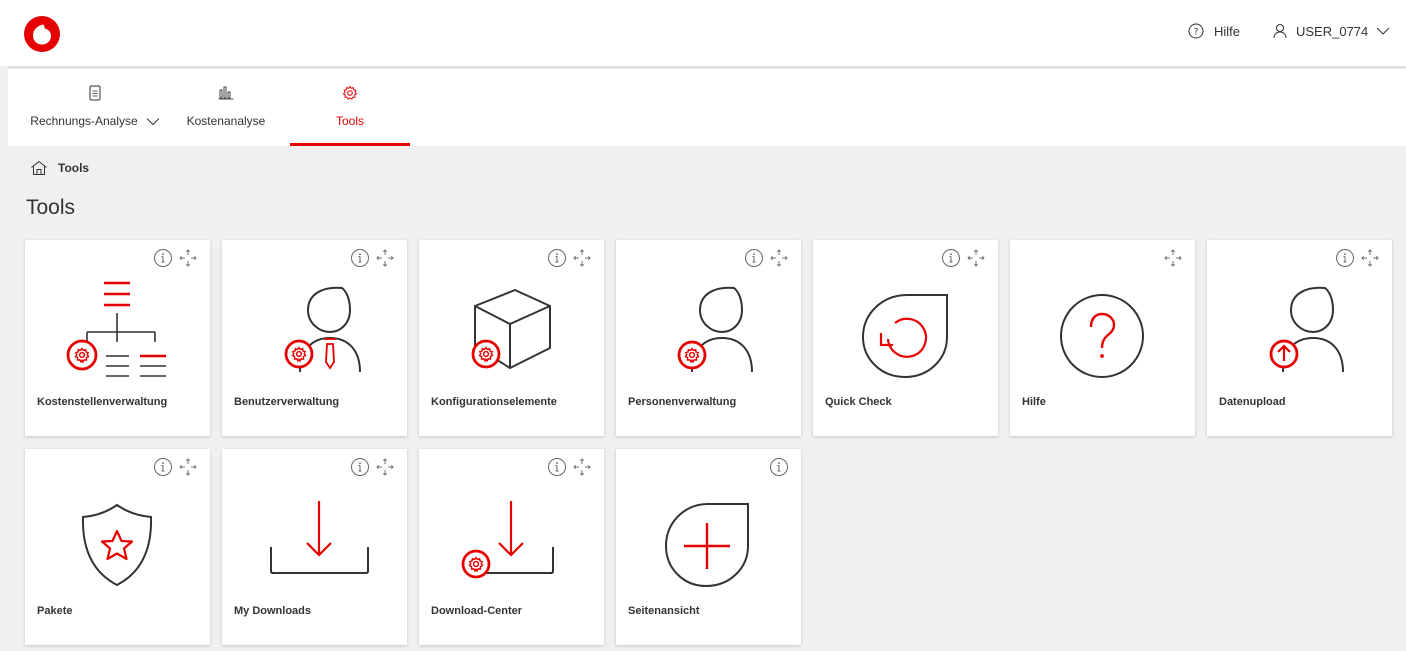 The image size is (1406, 651). I want to click on tool-card-datenupload: Datenupload, so click(1299, 338).